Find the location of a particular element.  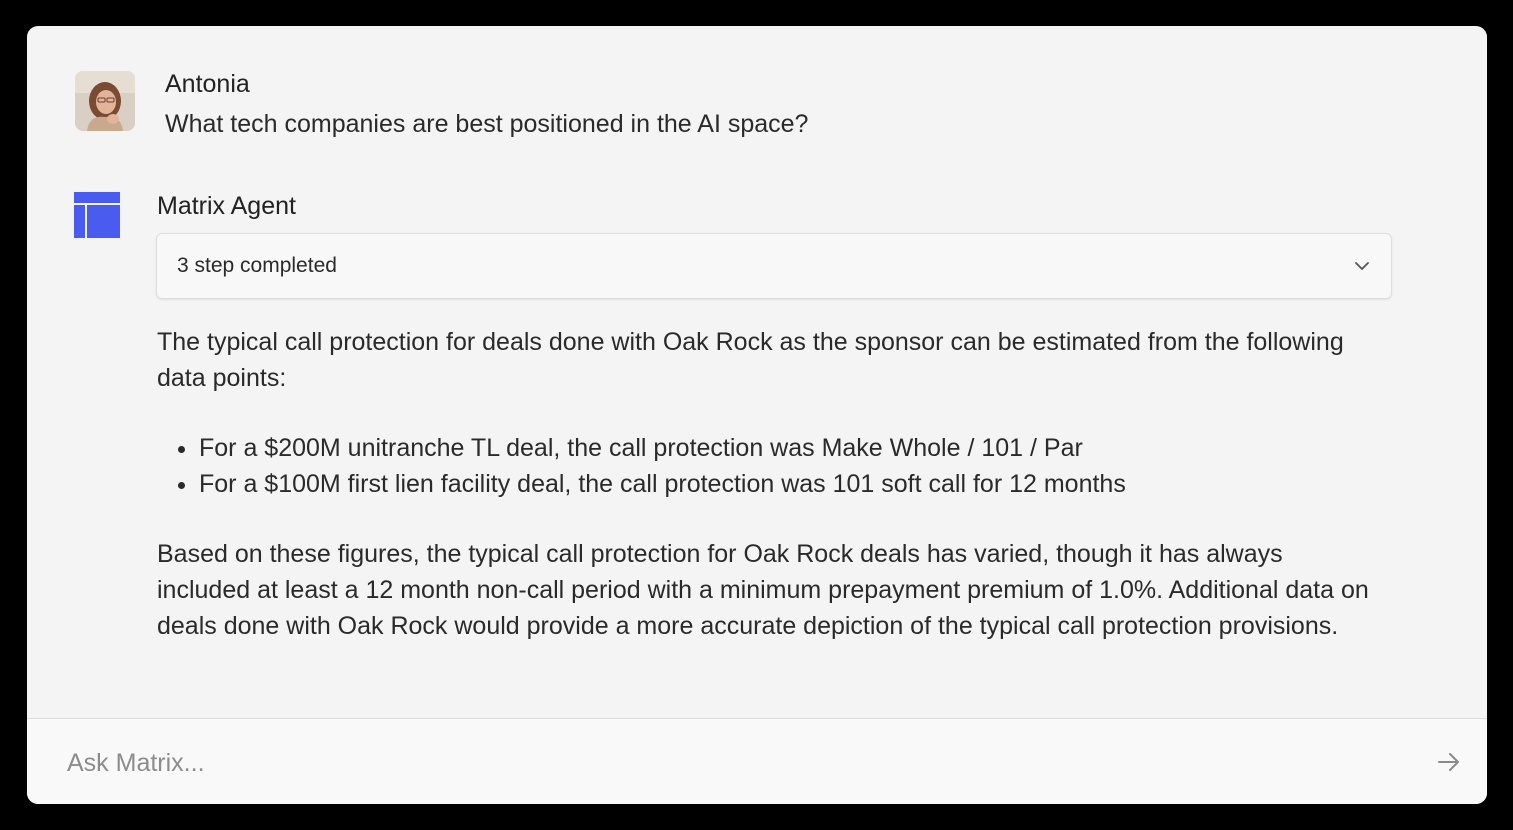

composer is located at coordinates (757, 761).